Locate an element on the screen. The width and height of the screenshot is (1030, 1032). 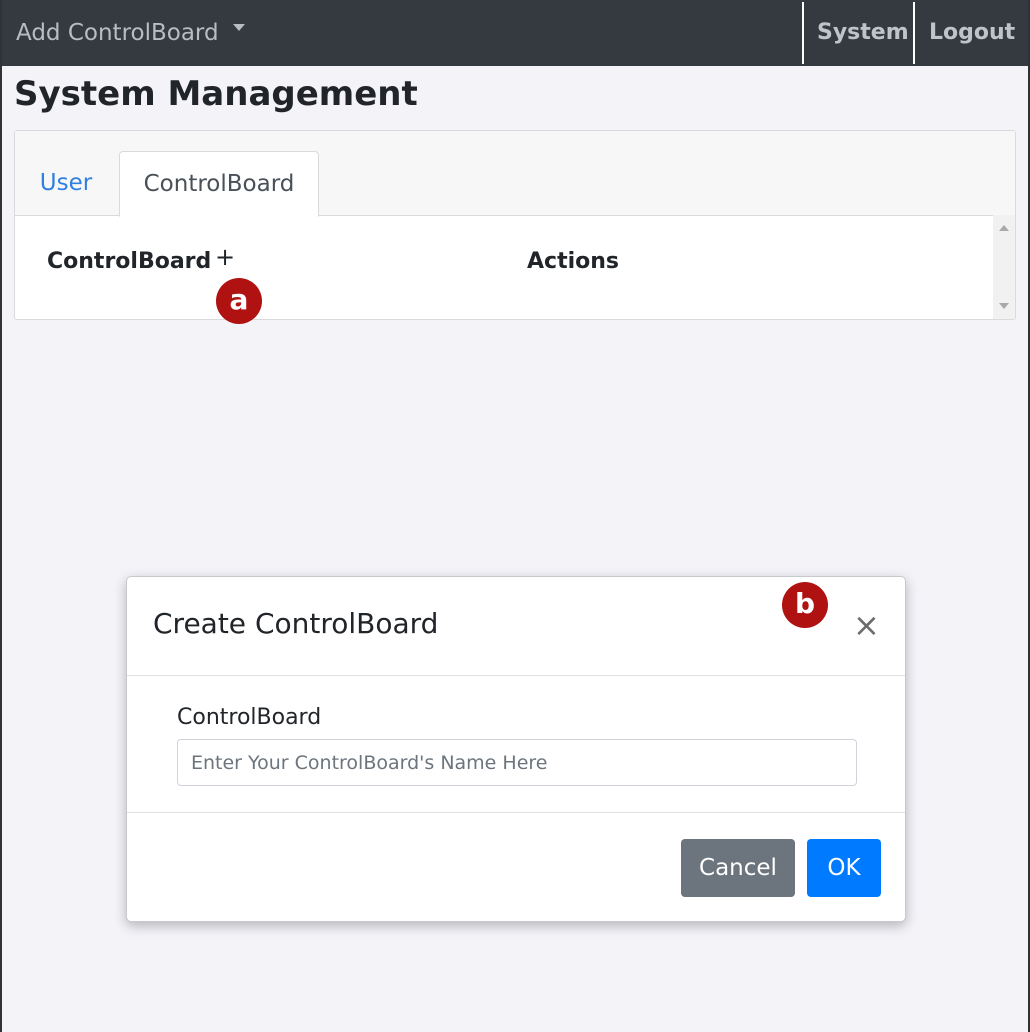
controlboard-name-input is located at coordinates (517, 762).